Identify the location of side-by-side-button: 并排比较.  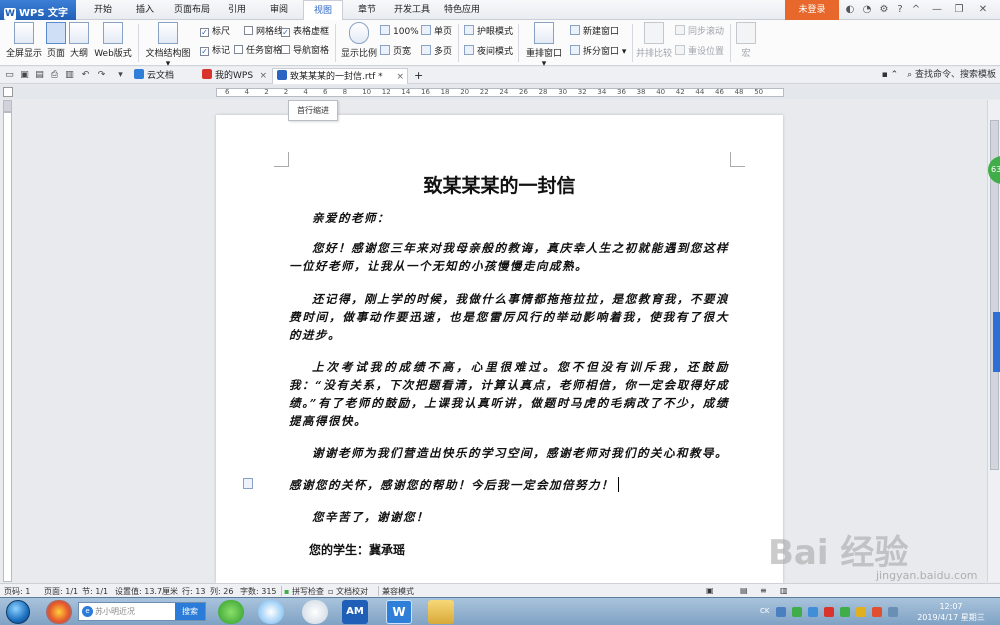
(654, 40).